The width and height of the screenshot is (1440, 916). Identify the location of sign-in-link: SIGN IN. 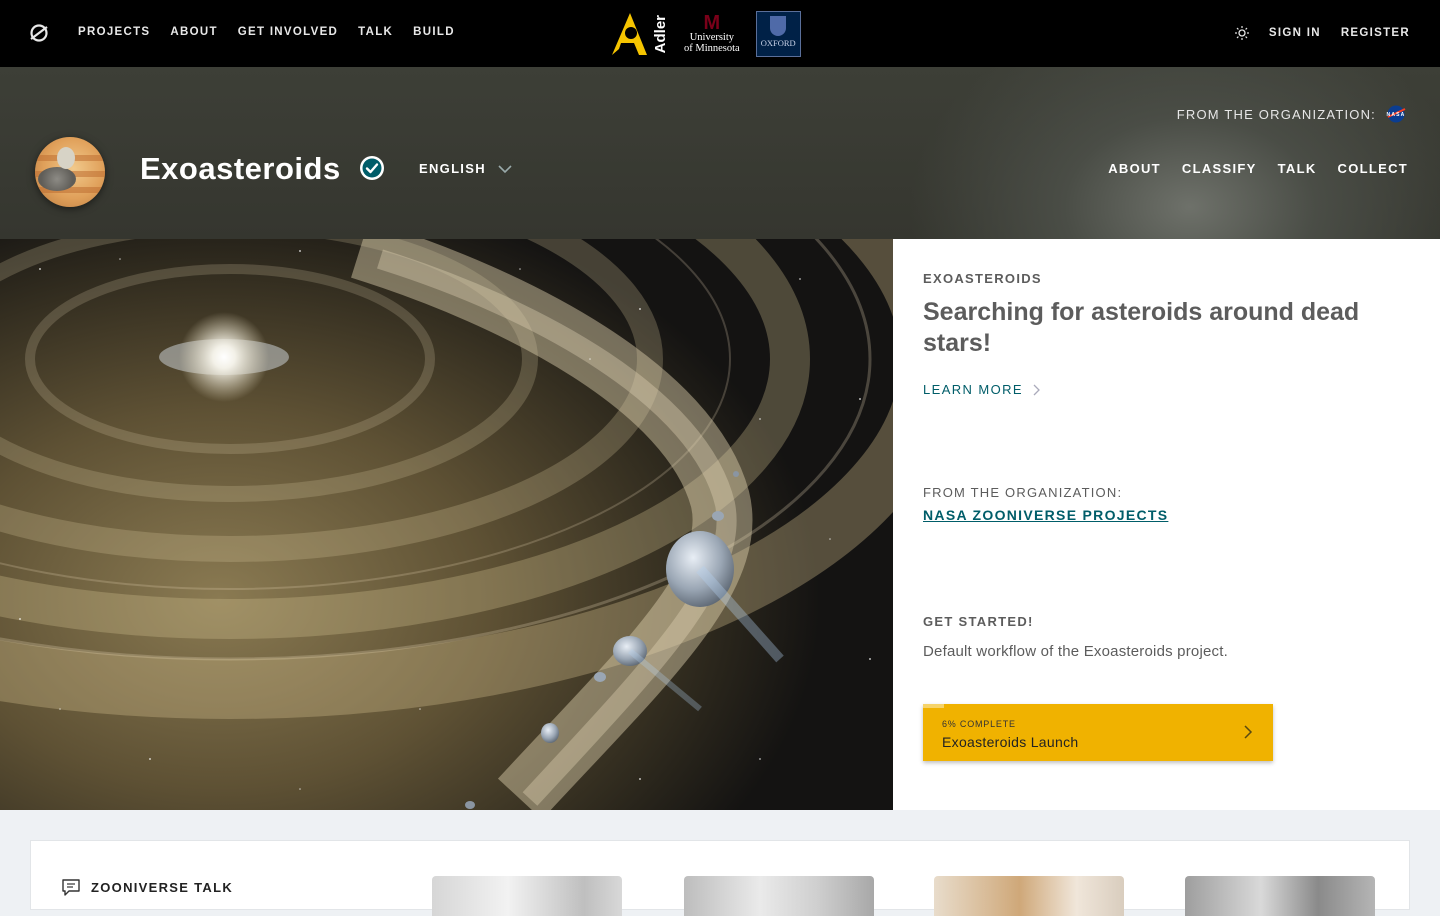
(1295, 33).